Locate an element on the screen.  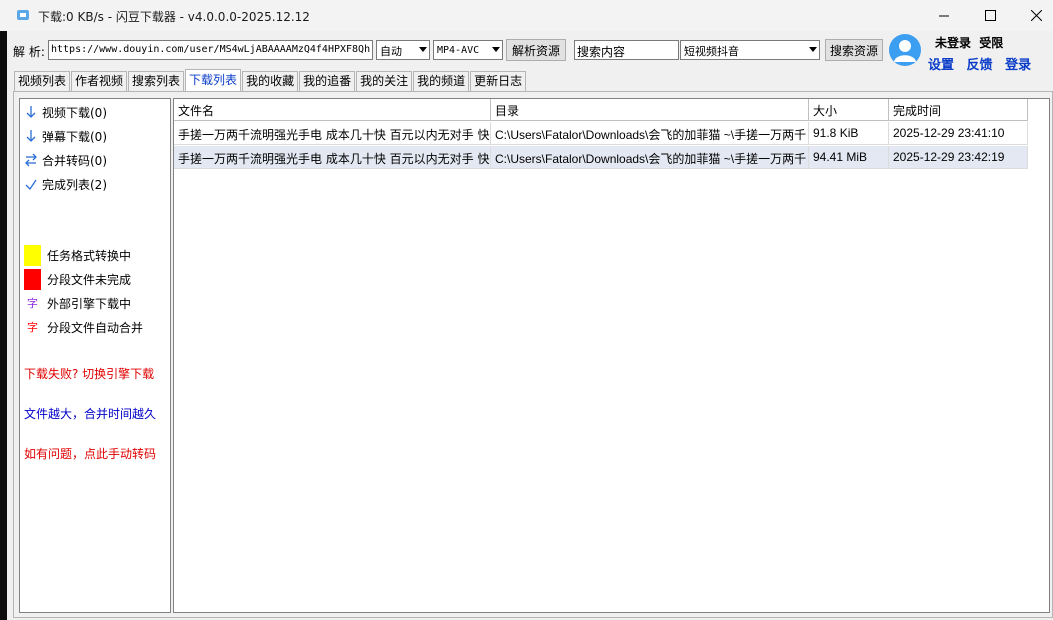
column-header-filename: 文件名 is located at coordinates (332, 110).